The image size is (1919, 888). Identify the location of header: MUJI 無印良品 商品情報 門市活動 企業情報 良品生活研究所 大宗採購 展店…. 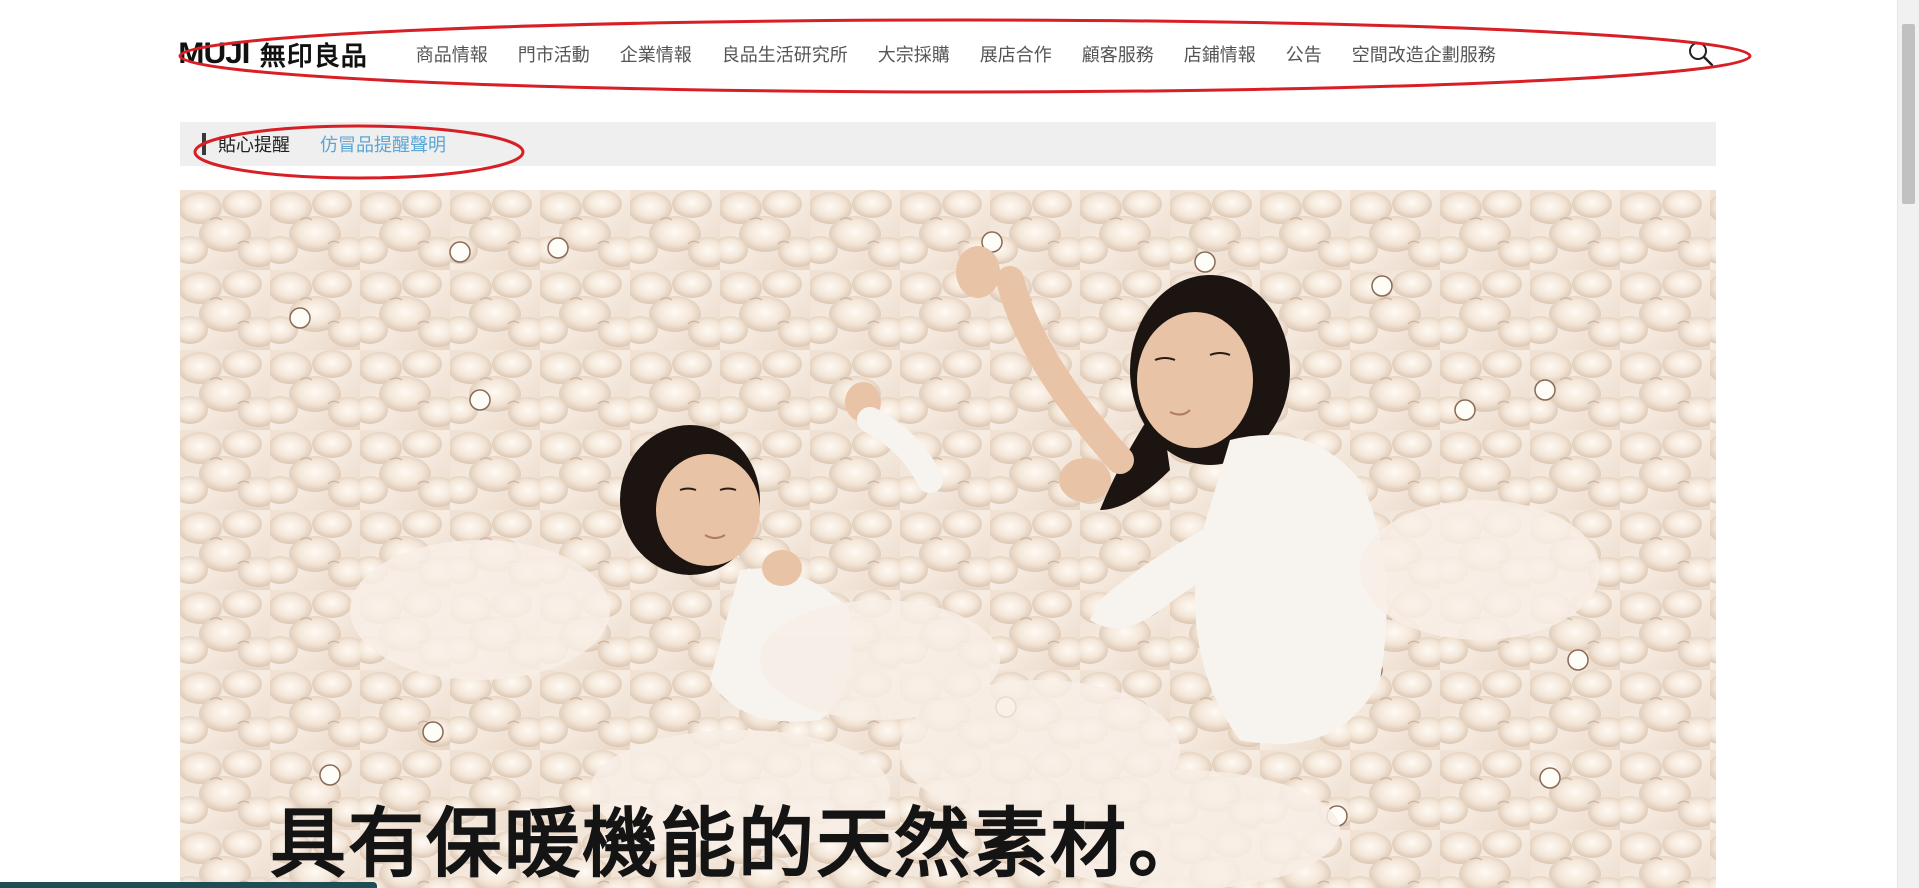
(946, 54).